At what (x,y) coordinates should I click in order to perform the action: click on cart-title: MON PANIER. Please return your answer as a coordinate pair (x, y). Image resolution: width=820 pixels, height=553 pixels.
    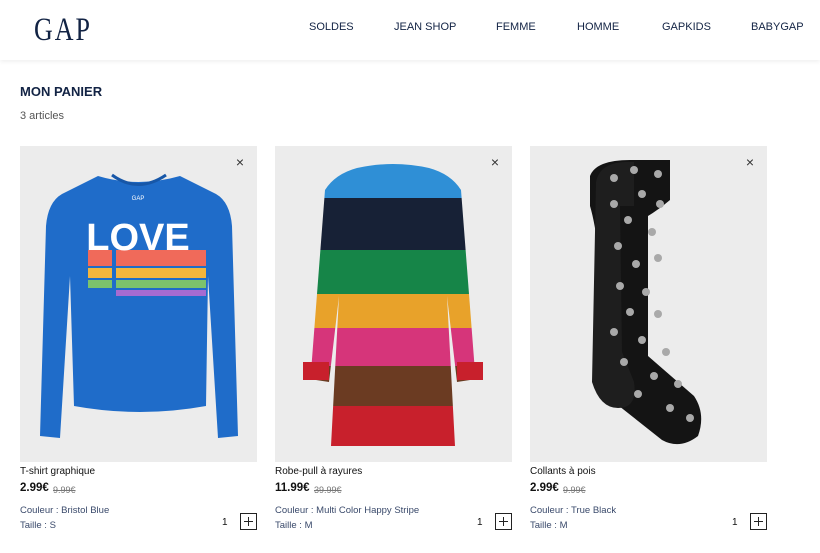
    Looking at the image, I should click on (61, 91).